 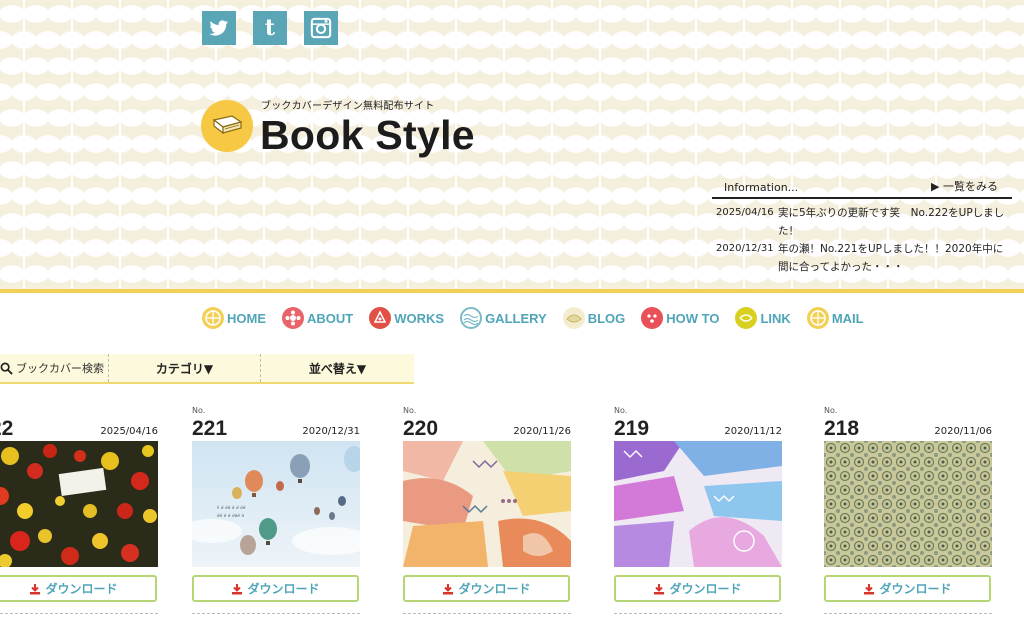 What do you see at coordinates (129, 431) in the screenshot?
I see `card-date: 2025/04/16` at bounding box center [129, 431].